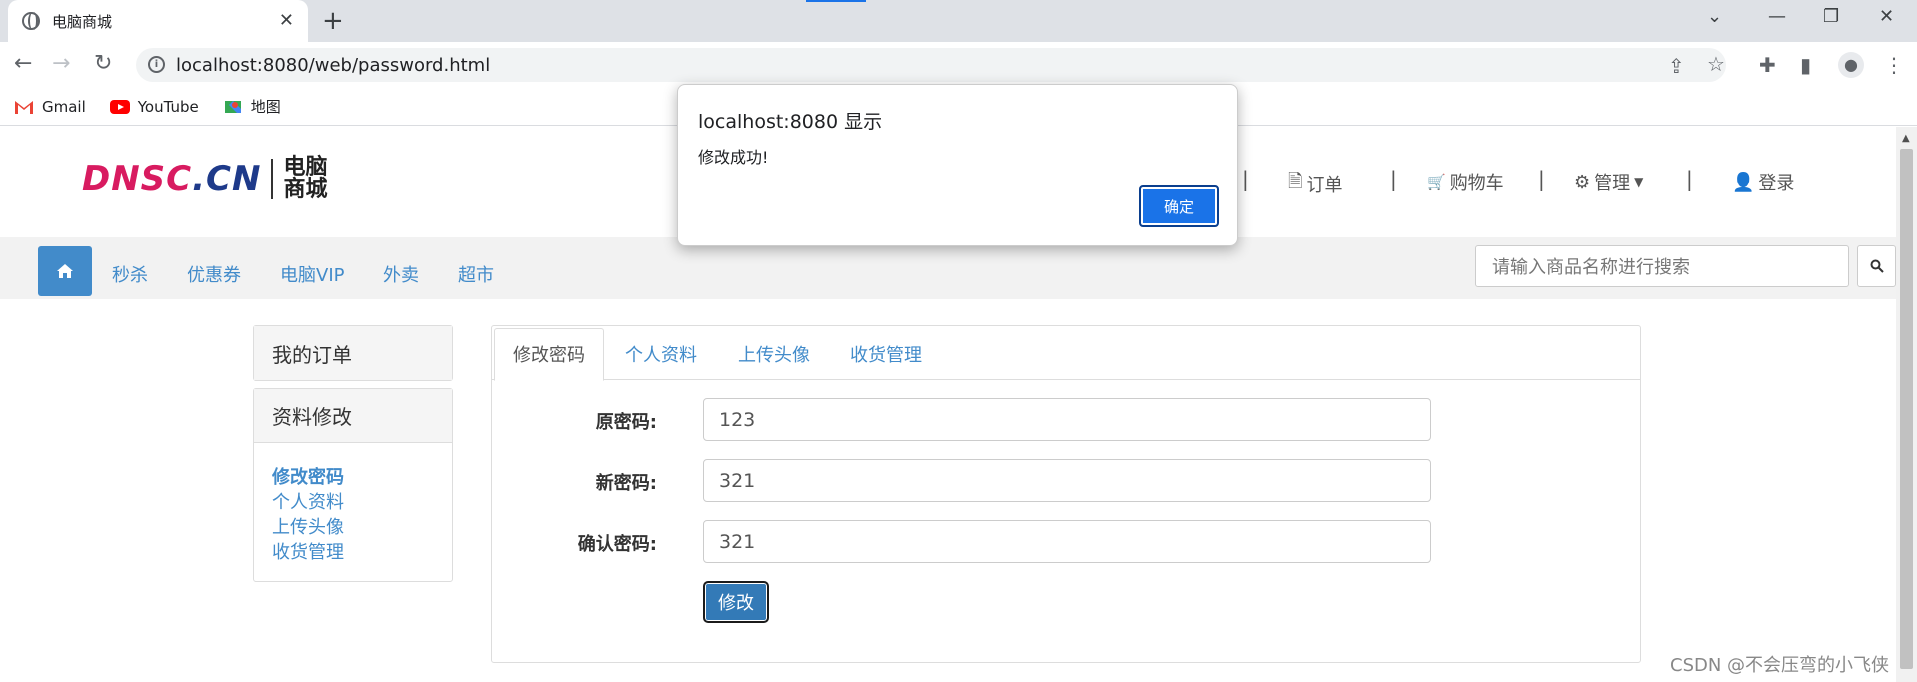 This screenshot has width=1917, height=682. What do you see at coordinates (158, 21) in the screenshot?
I see `browser-tab: 电脑商城 ✕` at bounding box center [158, 21].